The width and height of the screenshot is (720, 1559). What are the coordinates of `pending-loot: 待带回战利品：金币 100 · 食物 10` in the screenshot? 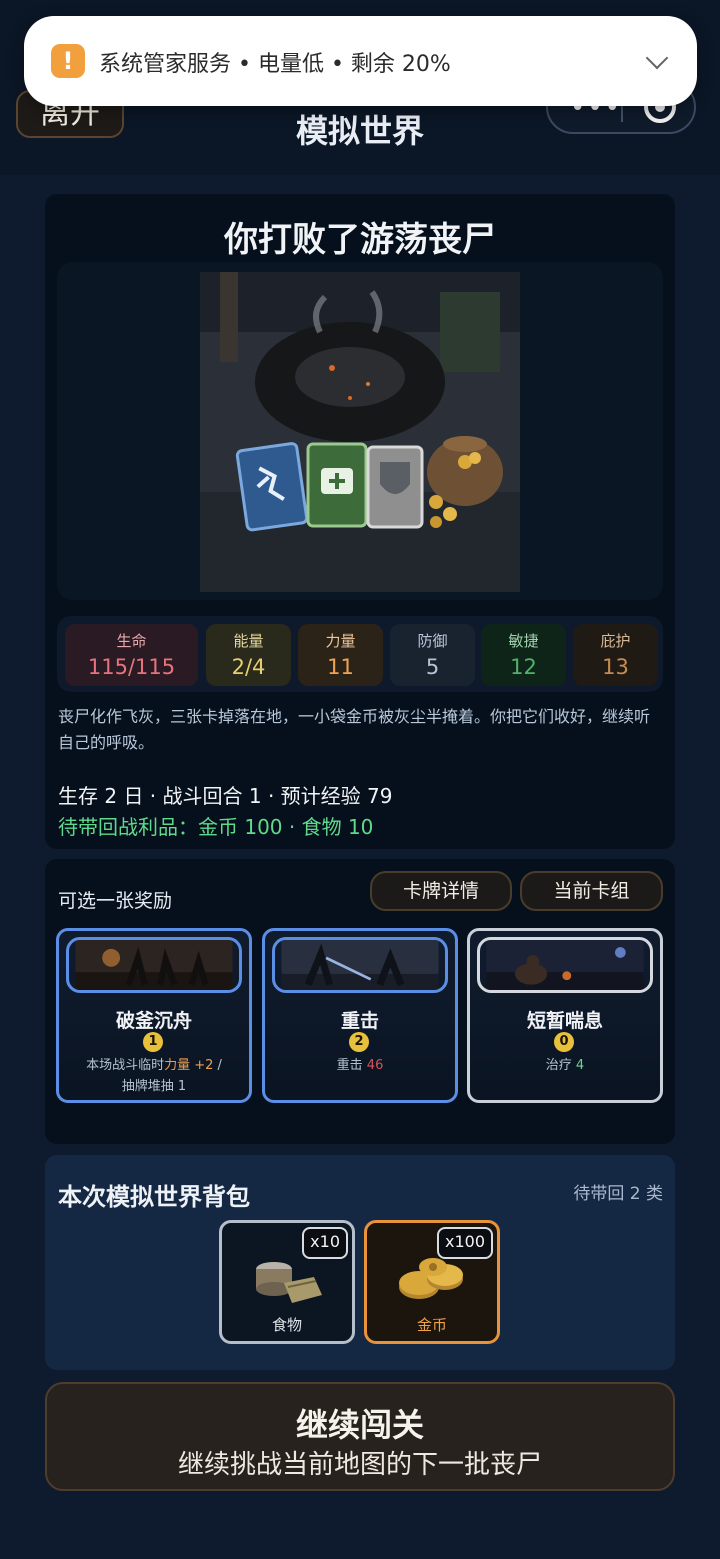 It's located at (216, 827).